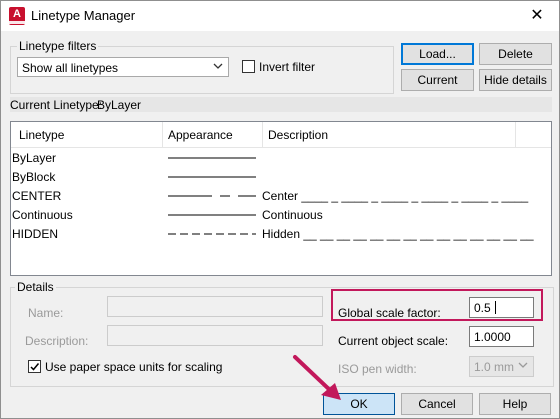 The image size is (560, 419). What do you see at coordinates (42, 215) in the screenshot?
I see `linetype-name: Continuous` at bounding box center [42, 215].